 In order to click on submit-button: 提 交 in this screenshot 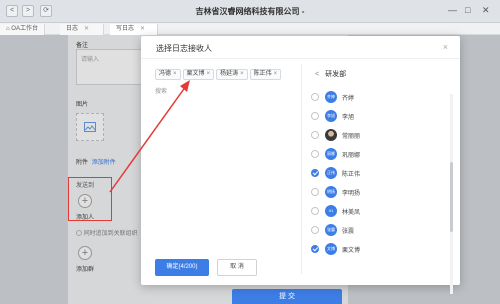, I will do `click(287, 296)`.